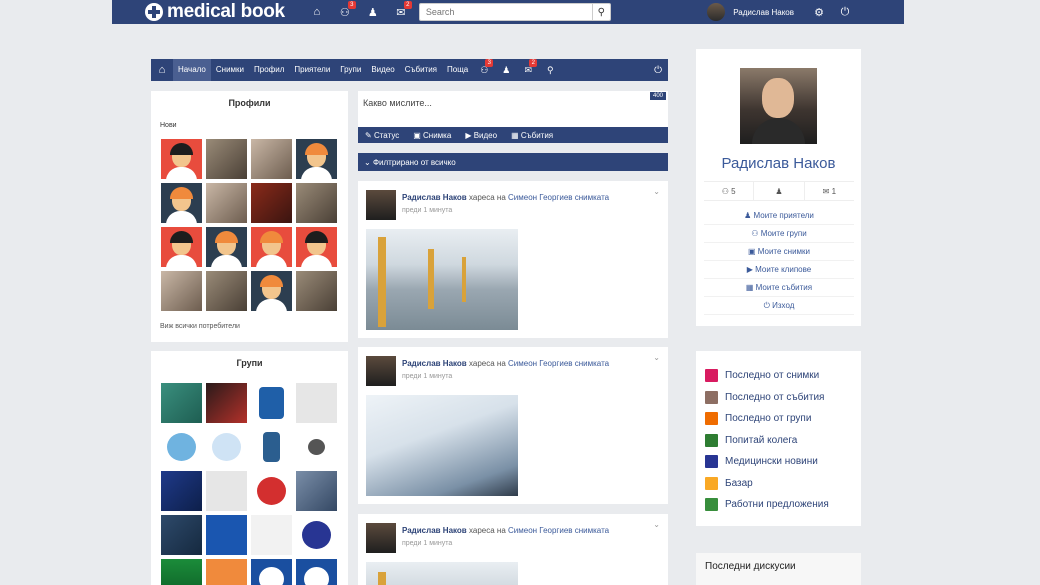 Image resolution: width=1040 pixels, height=585 pixels. I want to click on my-photos-link: ▣ Моите снимки, so click(779, 252).